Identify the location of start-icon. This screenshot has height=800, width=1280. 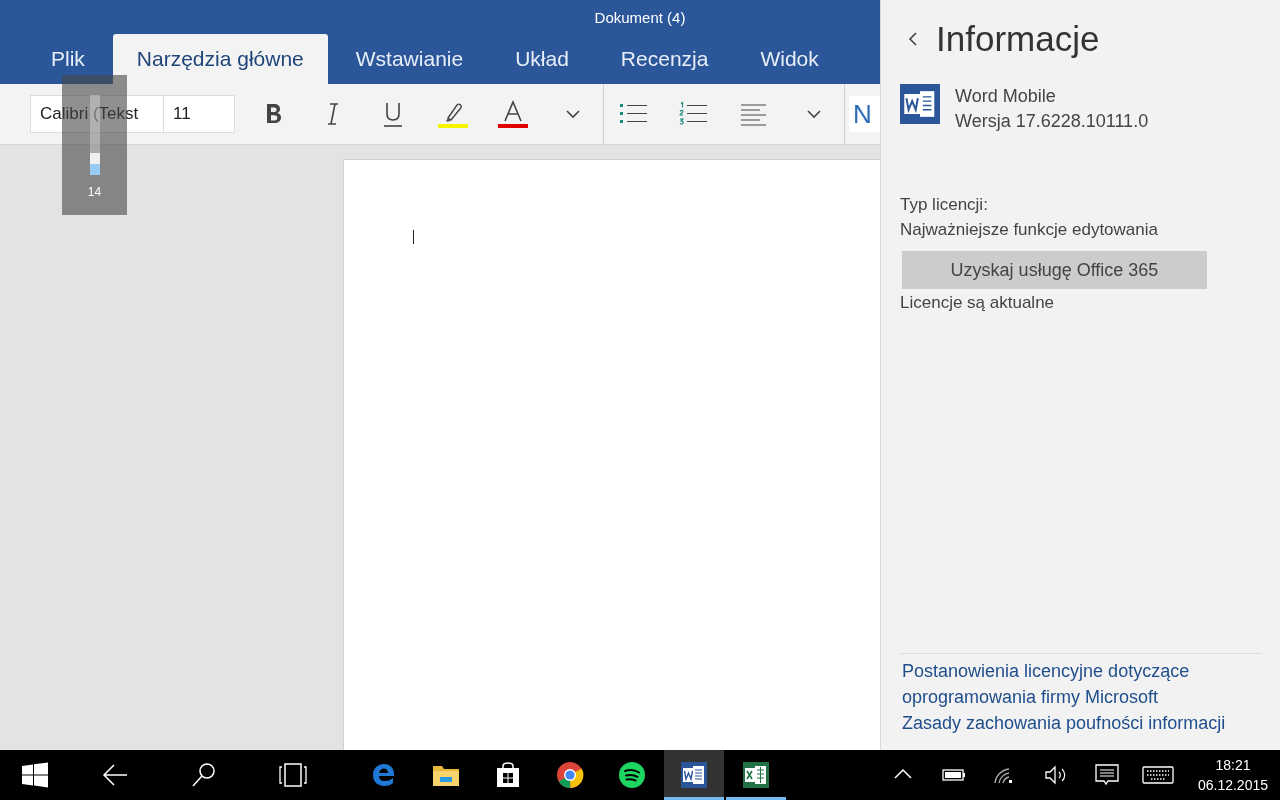
(35, 775).